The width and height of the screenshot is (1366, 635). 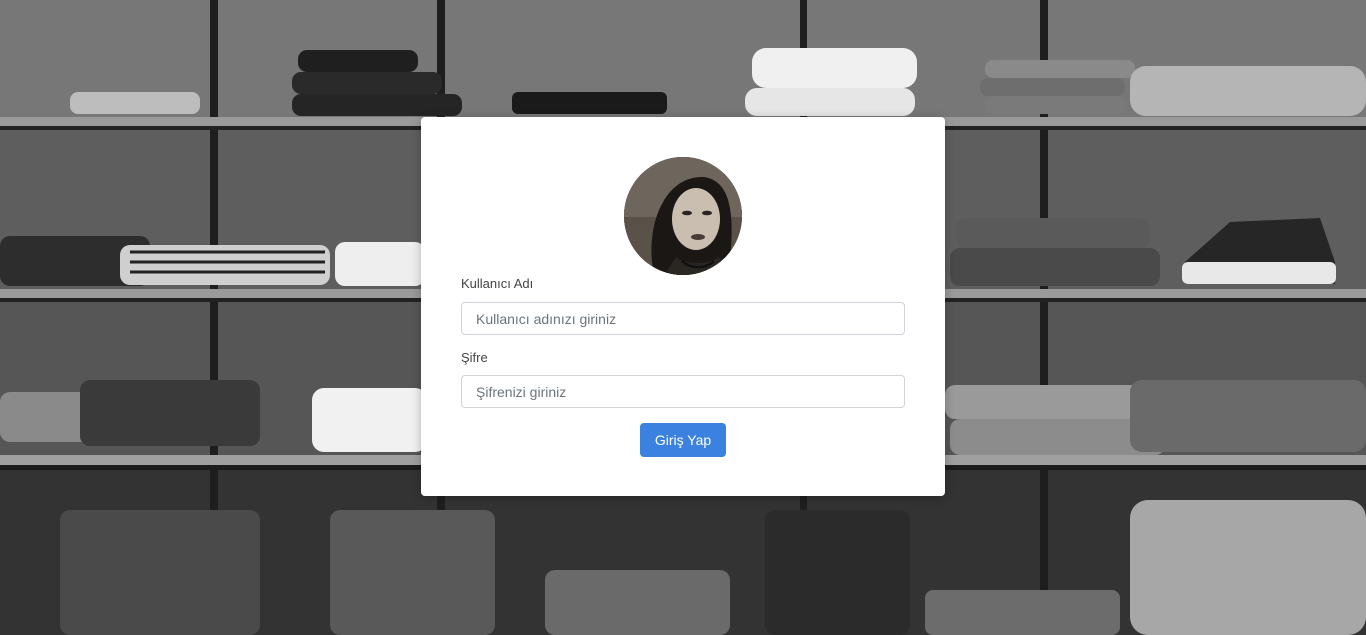 What do you see at coordinates (683, 391) in the screenshot?
I see `password-input` at bounding box center [683, 391].